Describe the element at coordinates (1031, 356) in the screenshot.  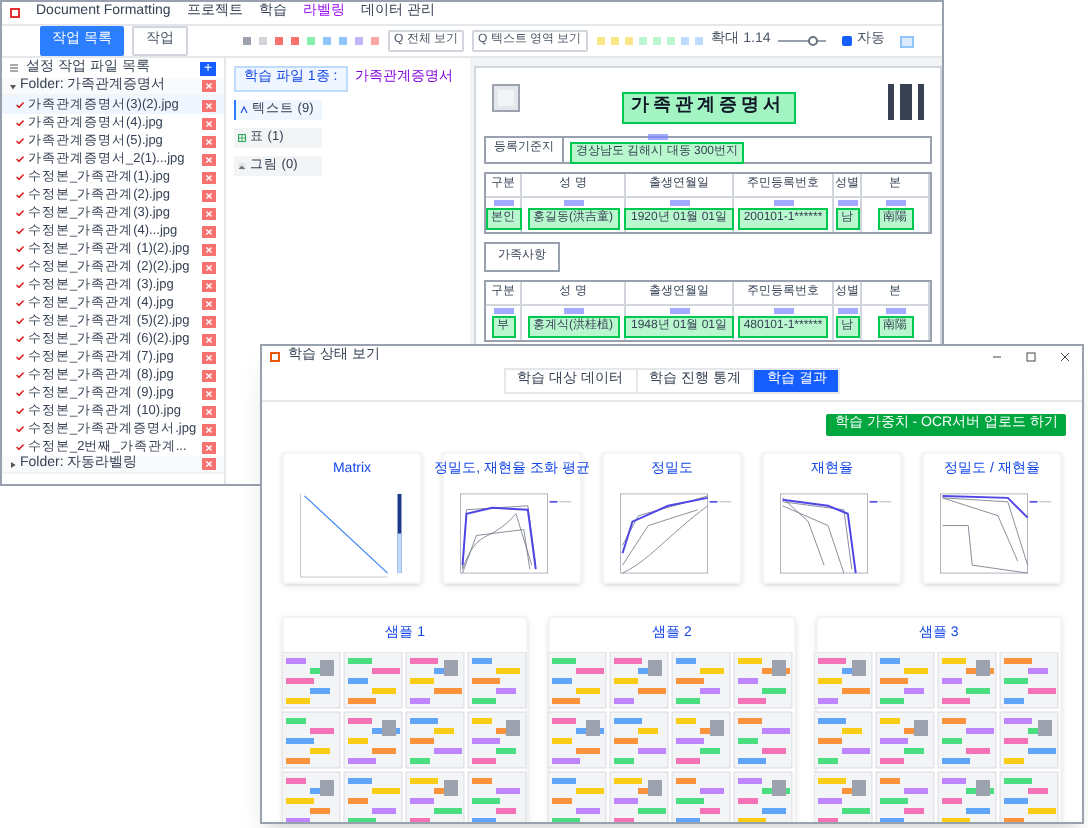
I see `maximize-icon` at that location.